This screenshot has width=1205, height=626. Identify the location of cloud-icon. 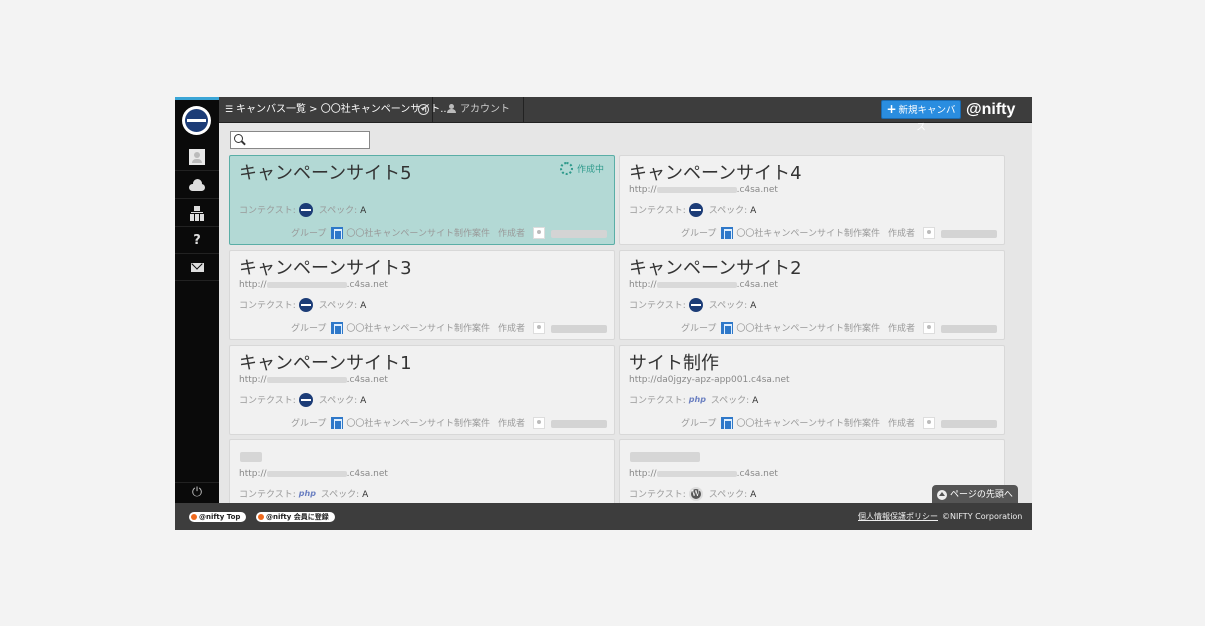
(197, 184).